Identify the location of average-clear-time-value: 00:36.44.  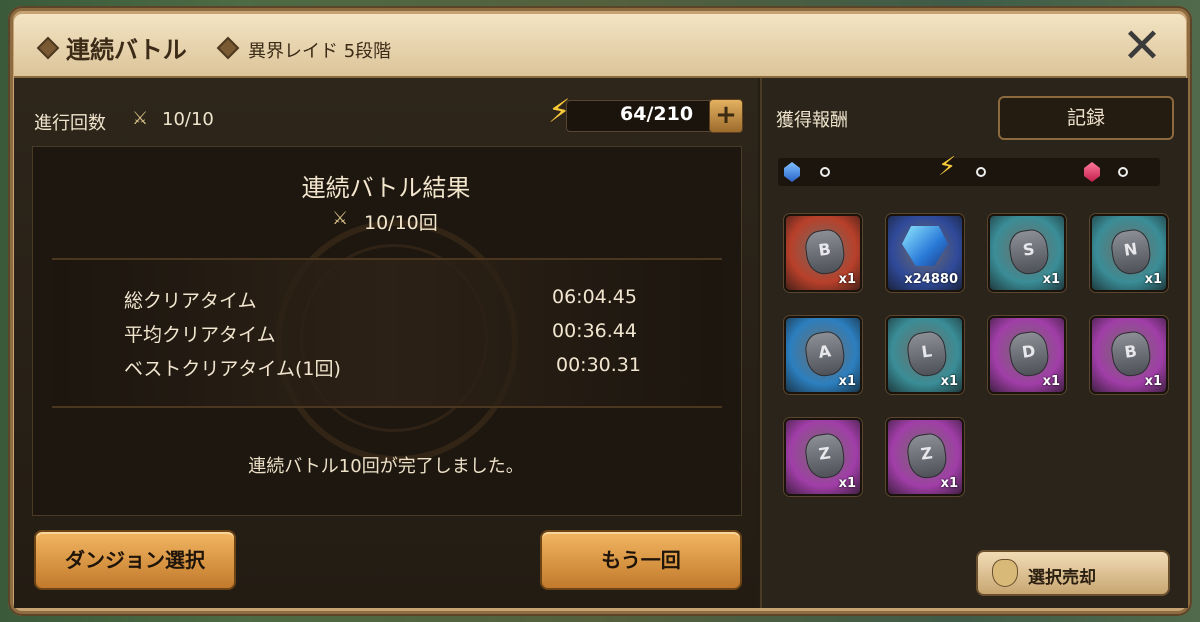
(594, 331).